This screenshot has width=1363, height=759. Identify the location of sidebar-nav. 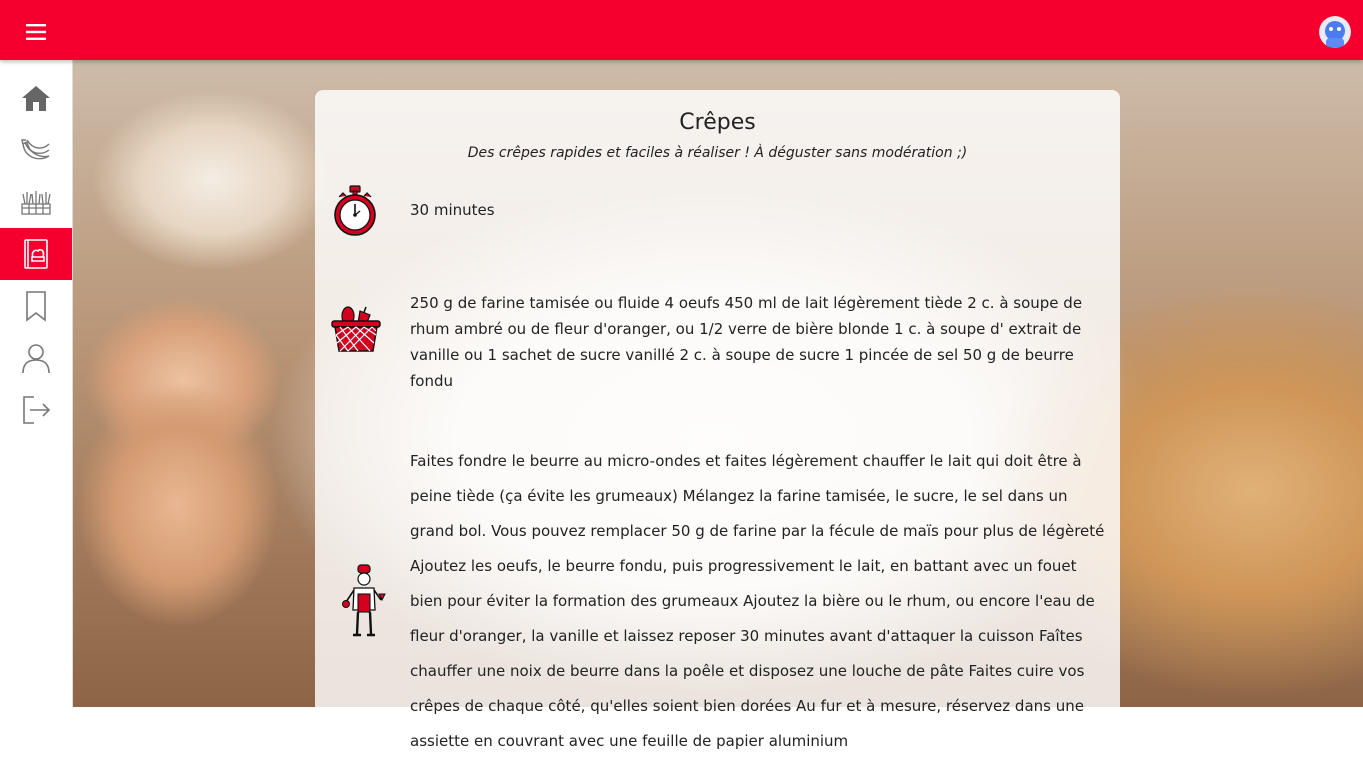
(36, 383).